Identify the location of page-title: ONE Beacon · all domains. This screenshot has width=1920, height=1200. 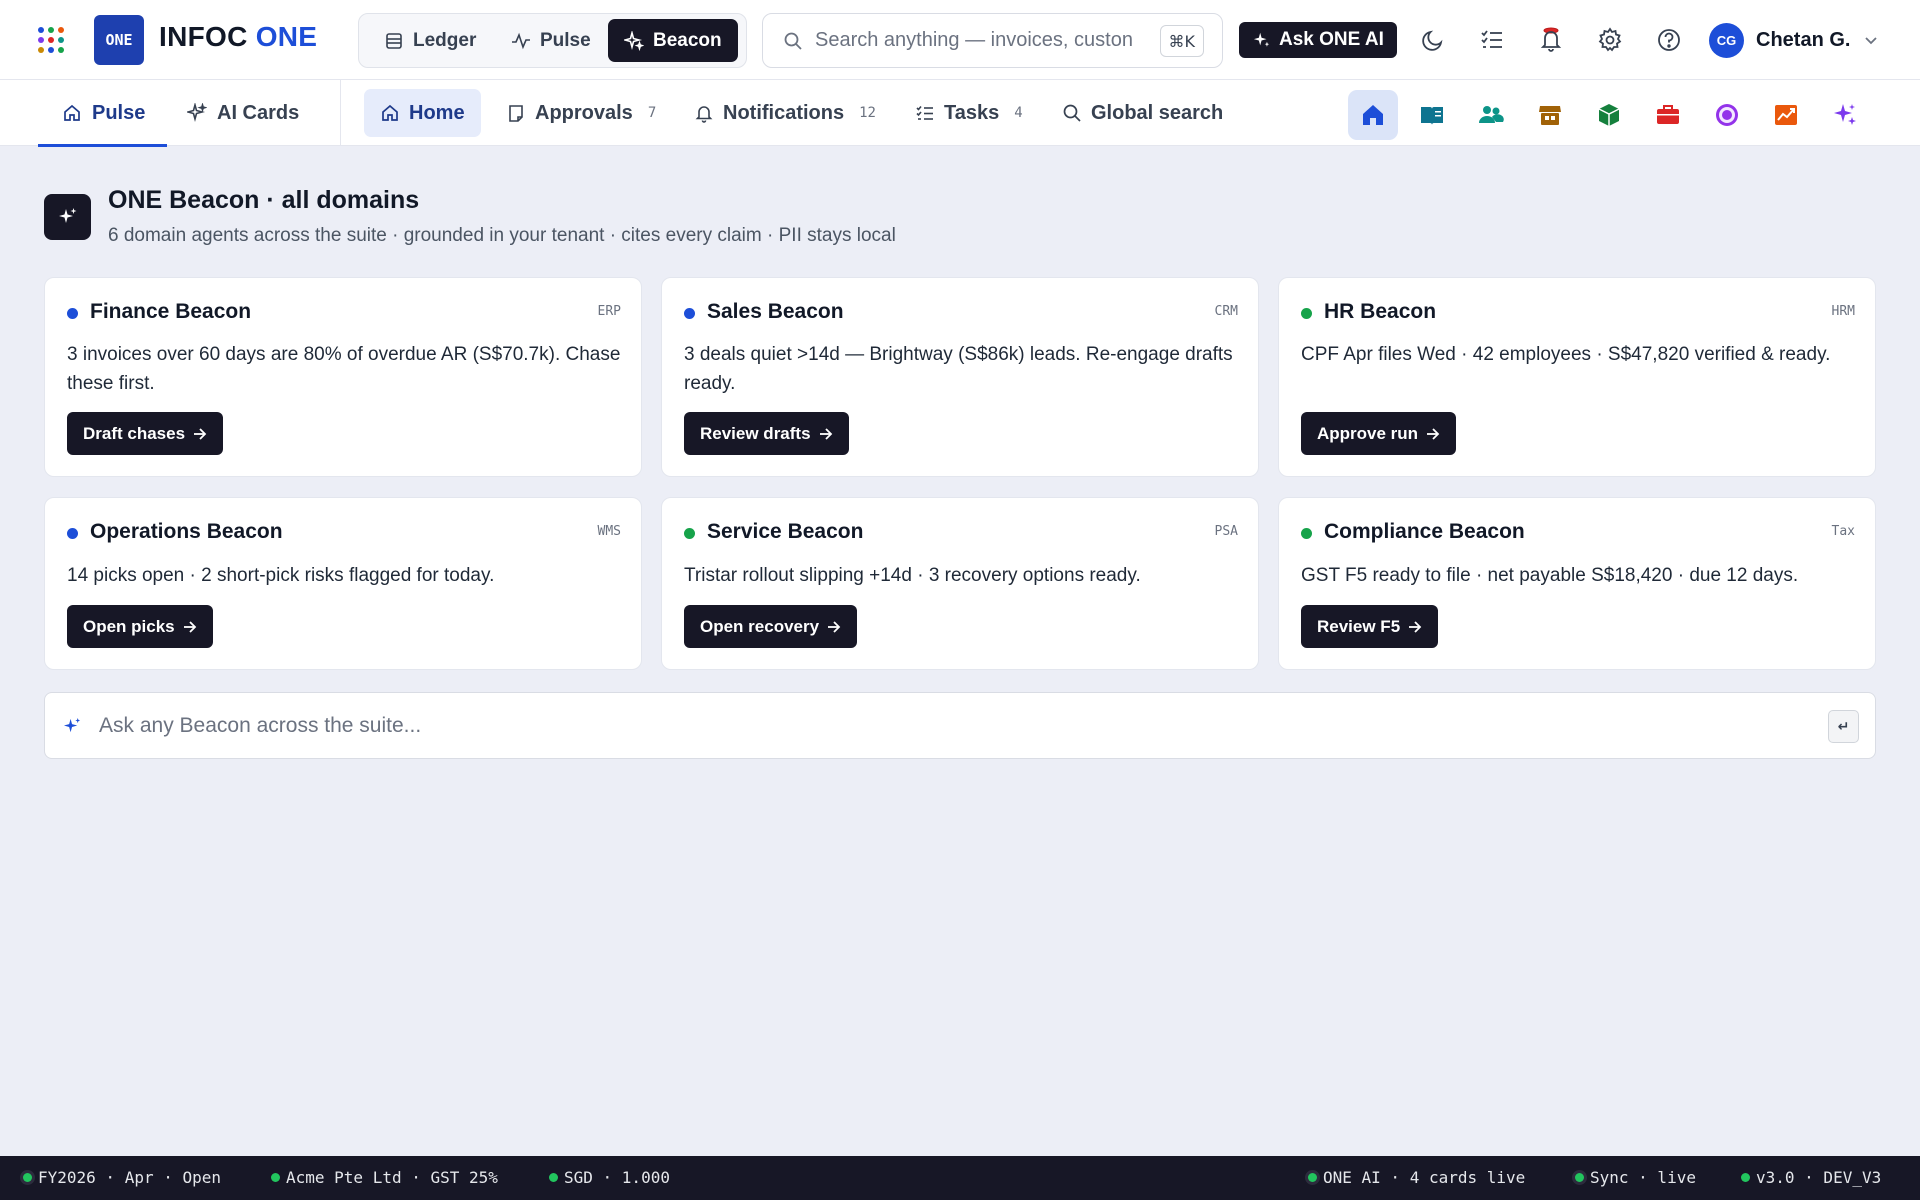
(264, 200).